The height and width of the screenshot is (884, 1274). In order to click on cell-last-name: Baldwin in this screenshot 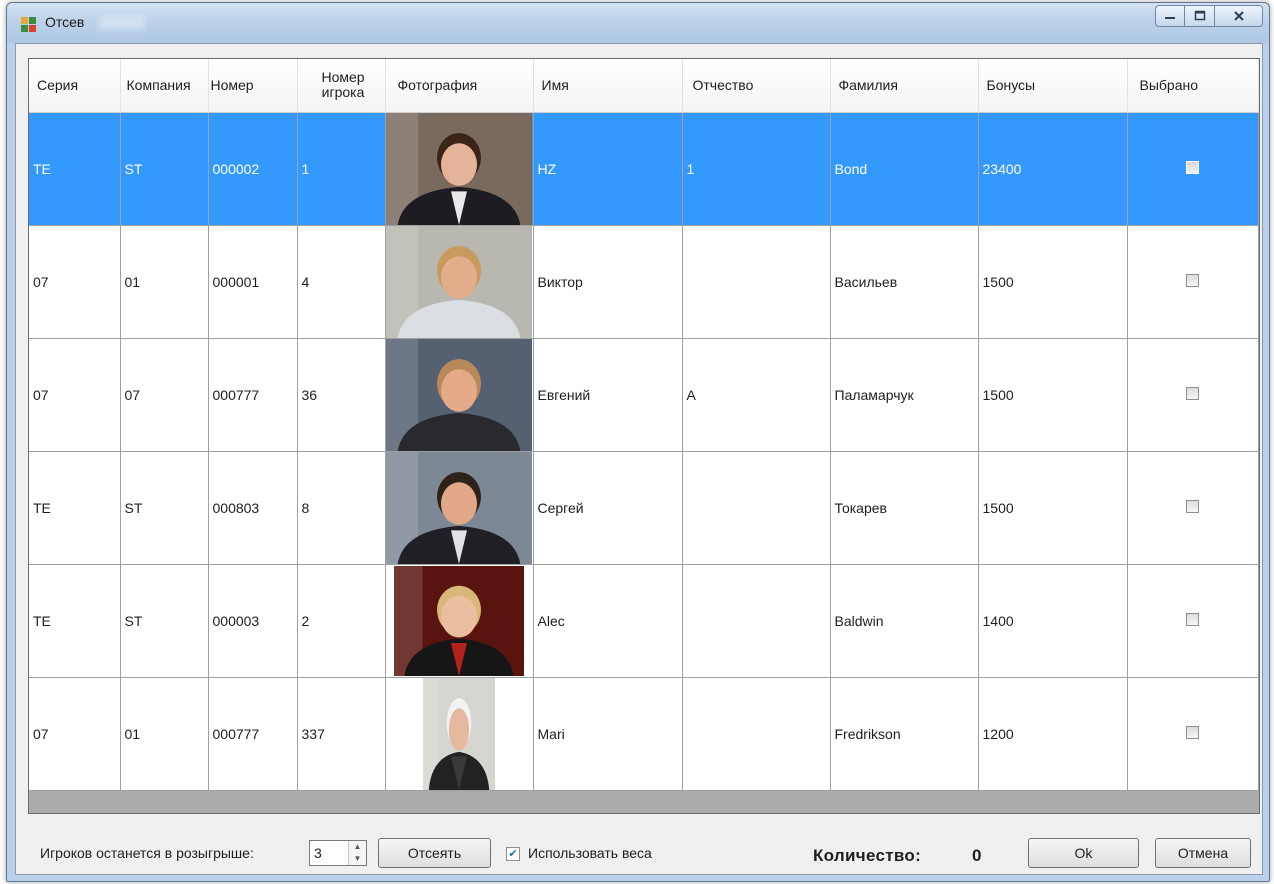, I will do `click(904, 621)`.